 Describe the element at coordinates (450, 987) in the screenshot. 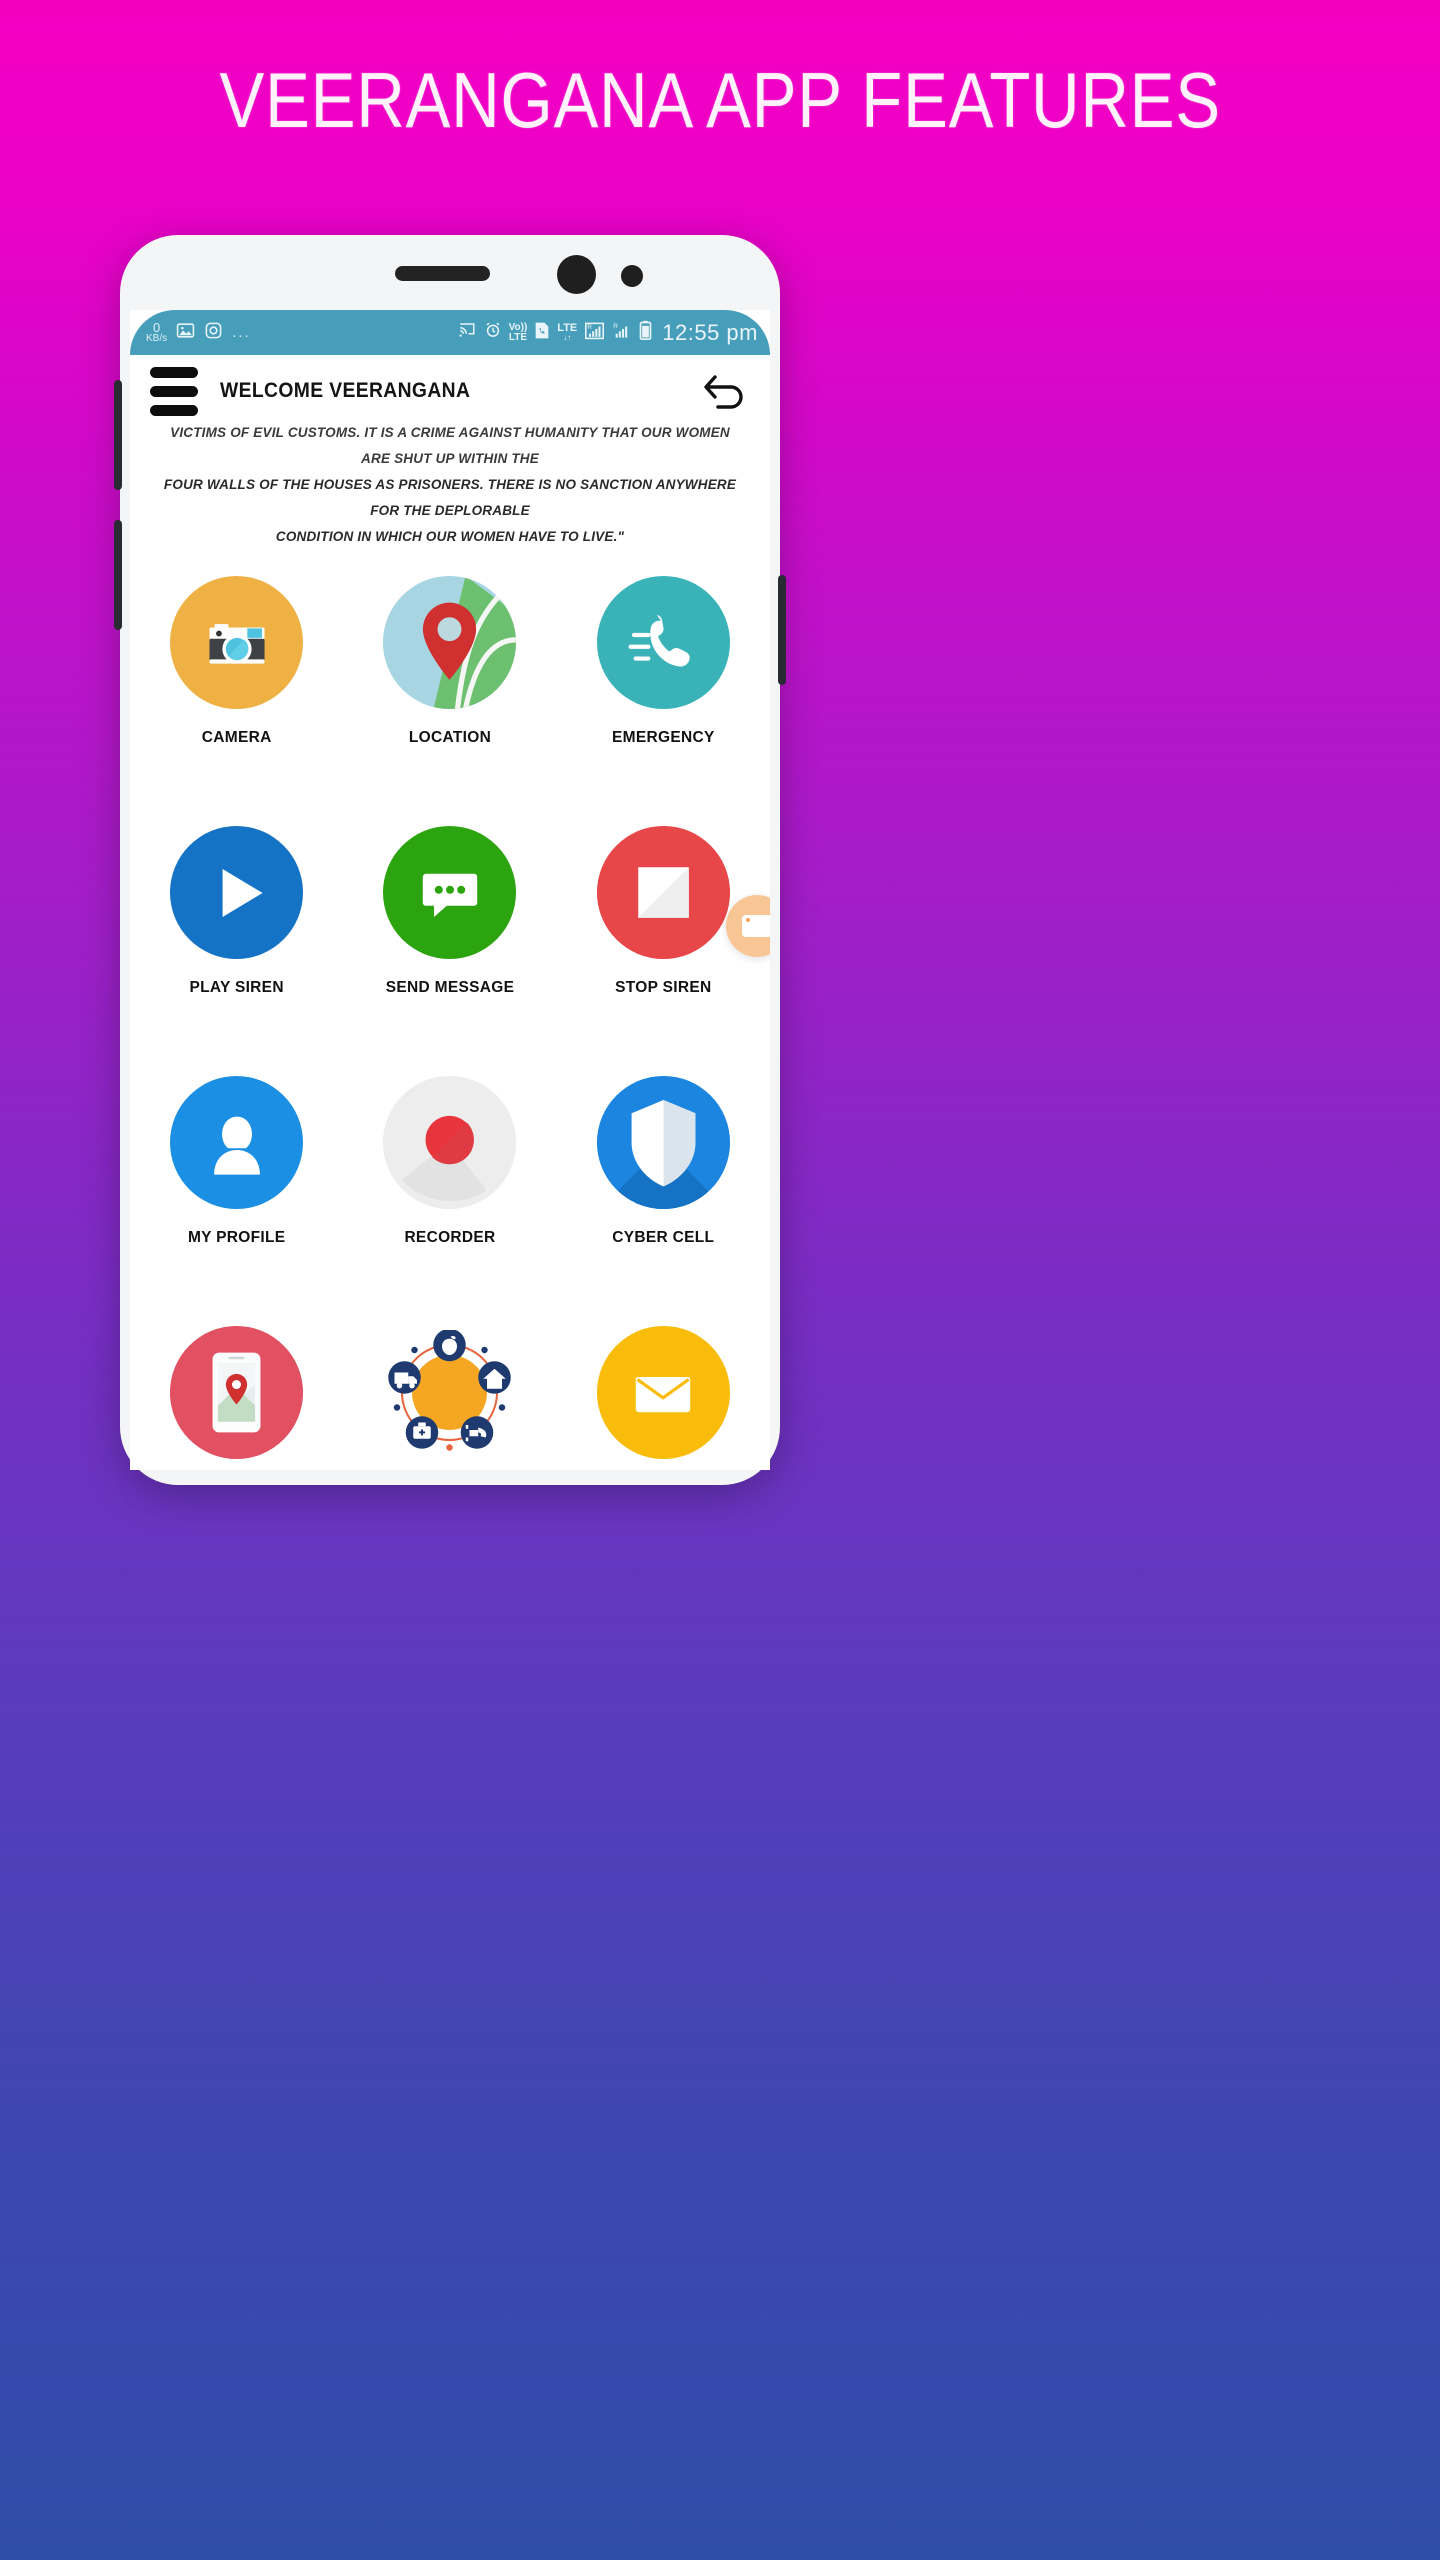

I see `feature-label: SEND MESSAGE` at that location.